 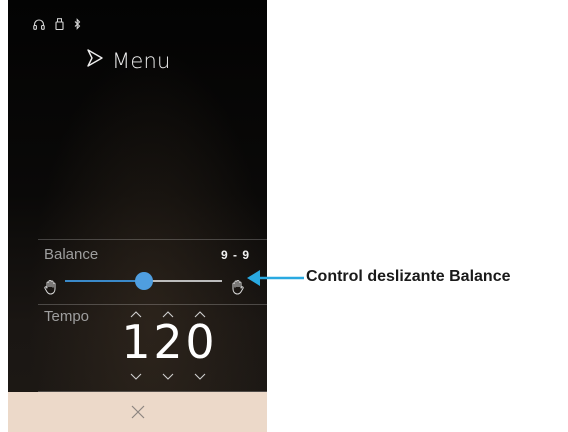 What do you see at coordinates (236, 255) in the screenshot?
I see `balance-value: 9 - 9` at bounding box center [236, 255].